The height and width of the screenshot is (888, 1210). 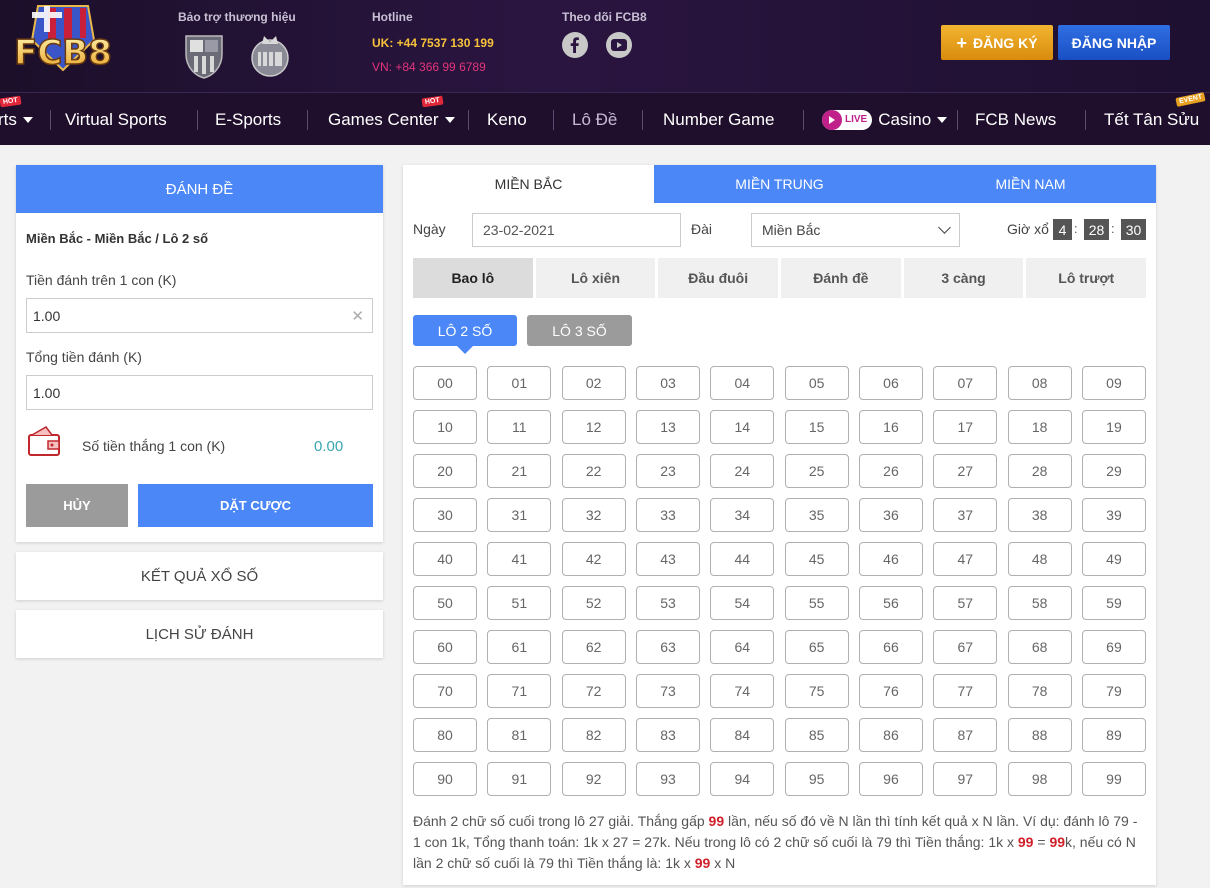 I want to click on total-input: 1.00, so click(x=199, y=392).